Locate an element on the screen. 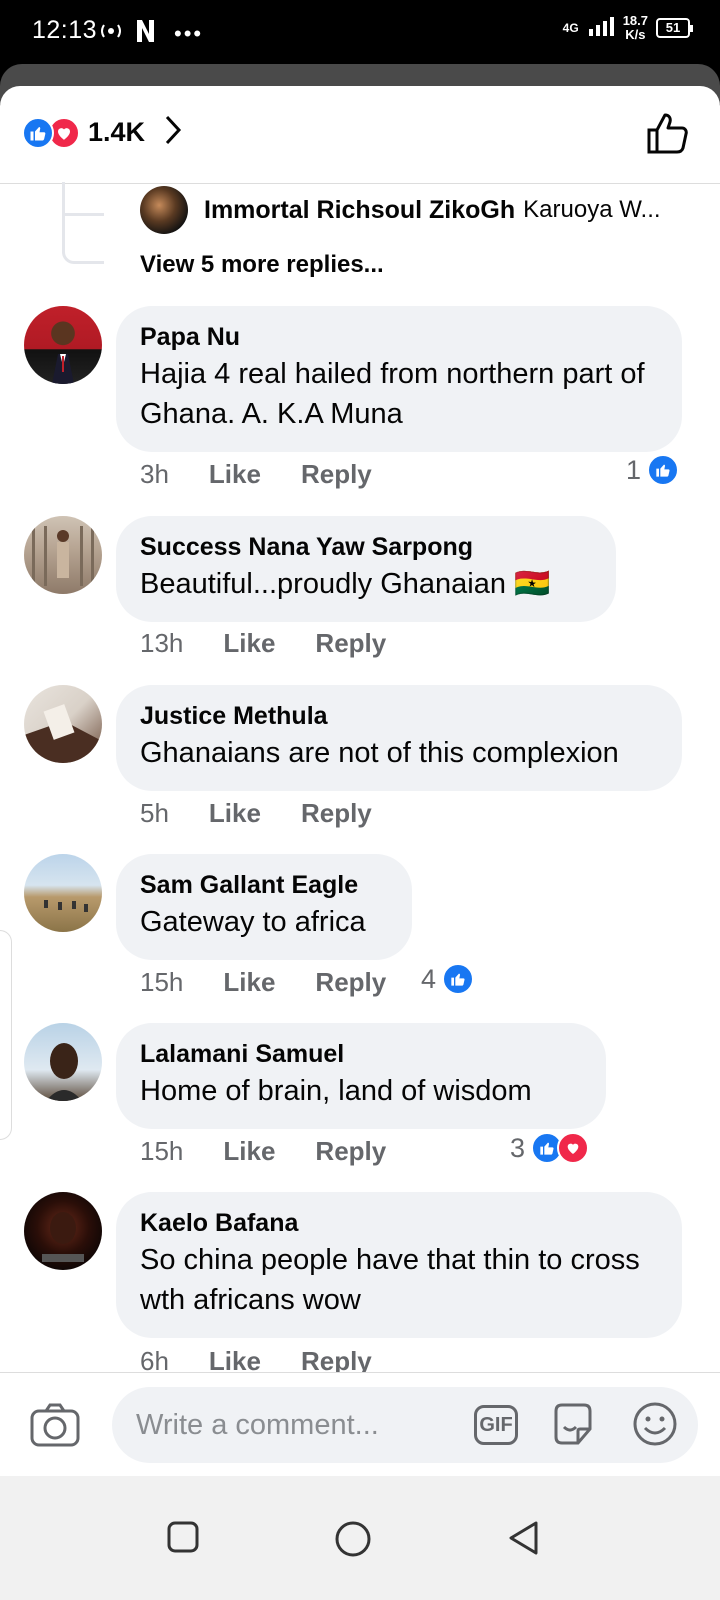 The height and width of the screenshot is (1600, 720). reaction-count: 1.4K is located at coordinates (117, 132).